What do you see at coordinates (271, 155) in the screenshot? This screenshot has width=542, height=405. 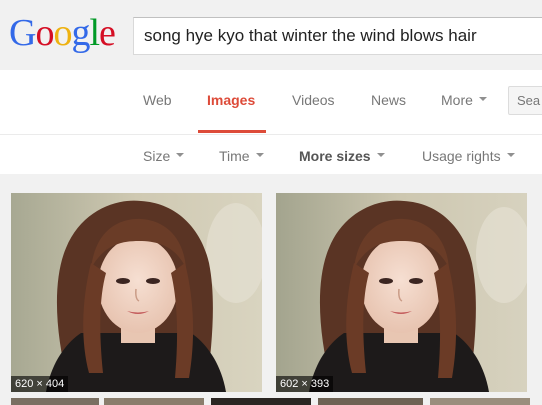 I see `search-tools-bar: Size Time More sizes Usage rights` at bounding box center [271, 155].